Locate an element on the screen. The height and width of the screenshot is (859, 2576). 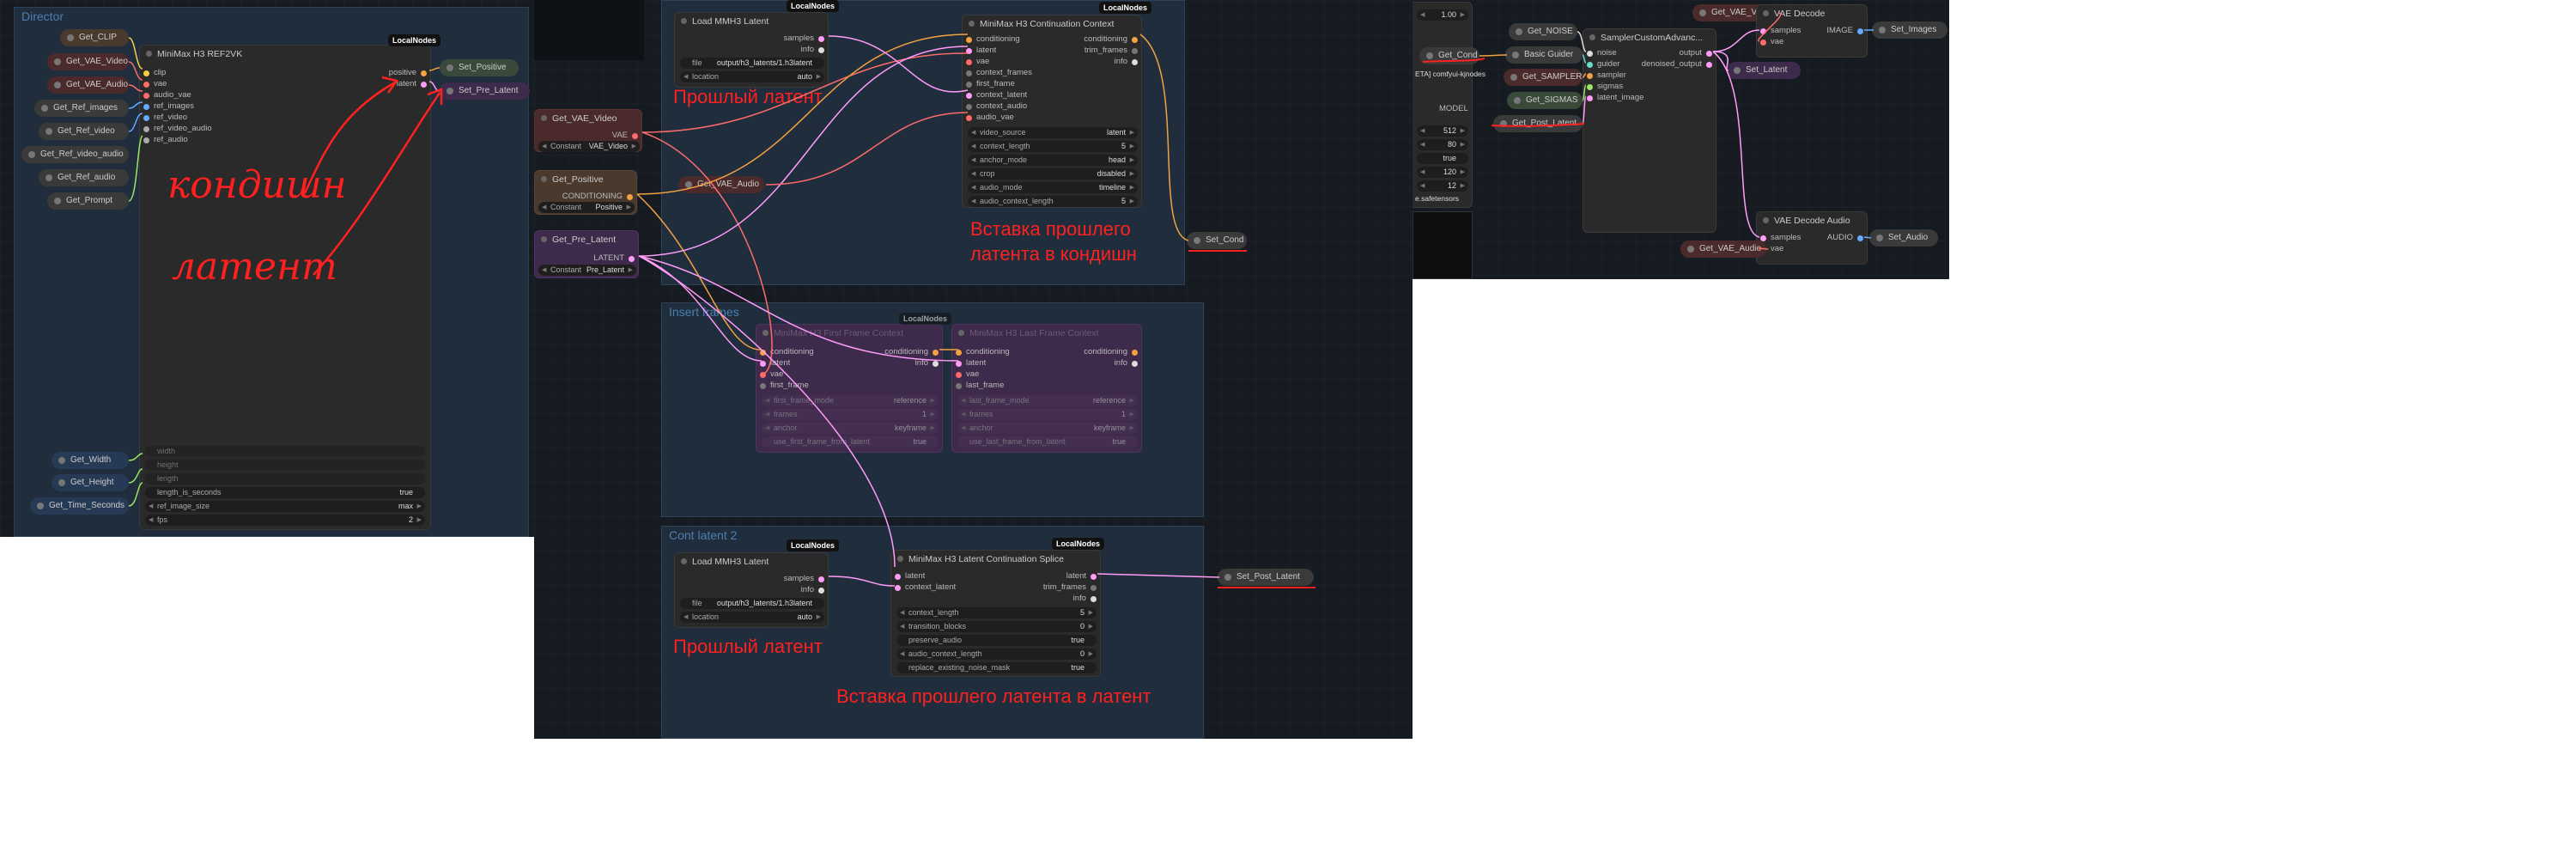
widget-use-first-frame: use_first_frame_from_latent true is located at coordinates (850, 442).